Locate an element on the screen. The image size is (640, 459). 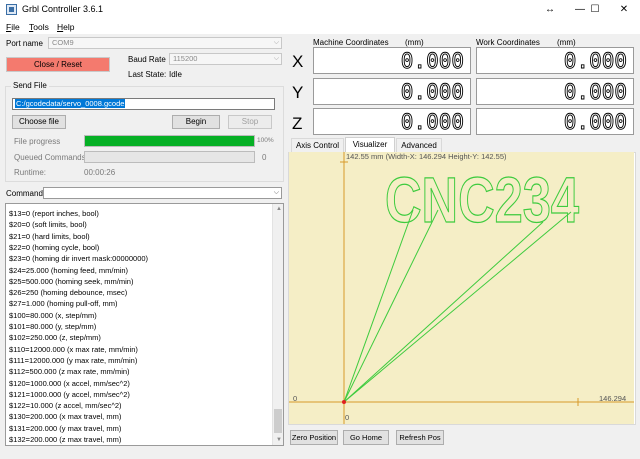
file-progress-bar is located at coordinates (169, 141).